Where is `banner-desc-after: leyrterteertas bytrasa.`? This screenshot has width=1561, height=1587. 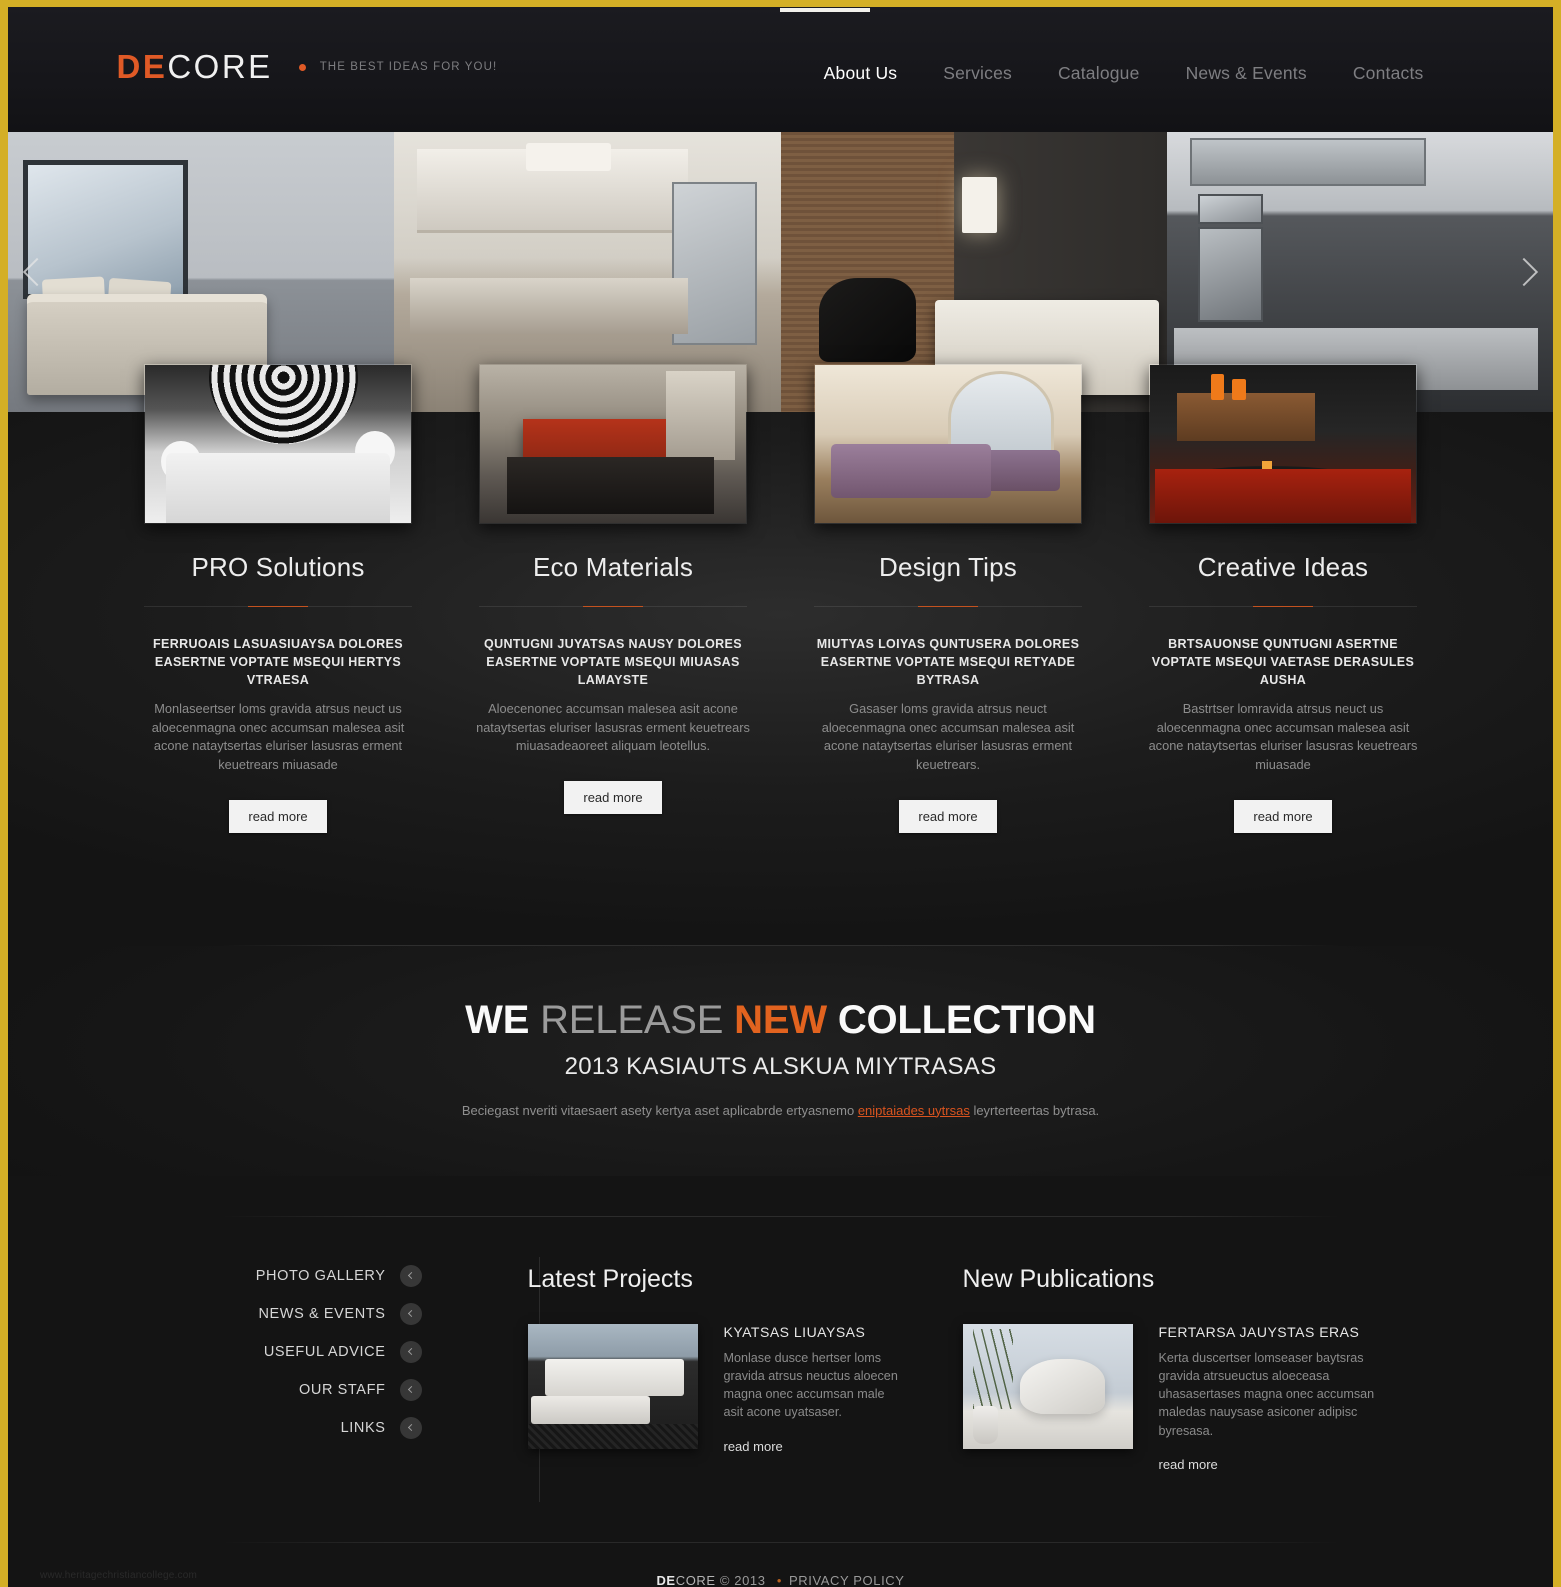
banner-desc-after: leyrterteertas bytrasa. is located at coordinates (1034, 1110).